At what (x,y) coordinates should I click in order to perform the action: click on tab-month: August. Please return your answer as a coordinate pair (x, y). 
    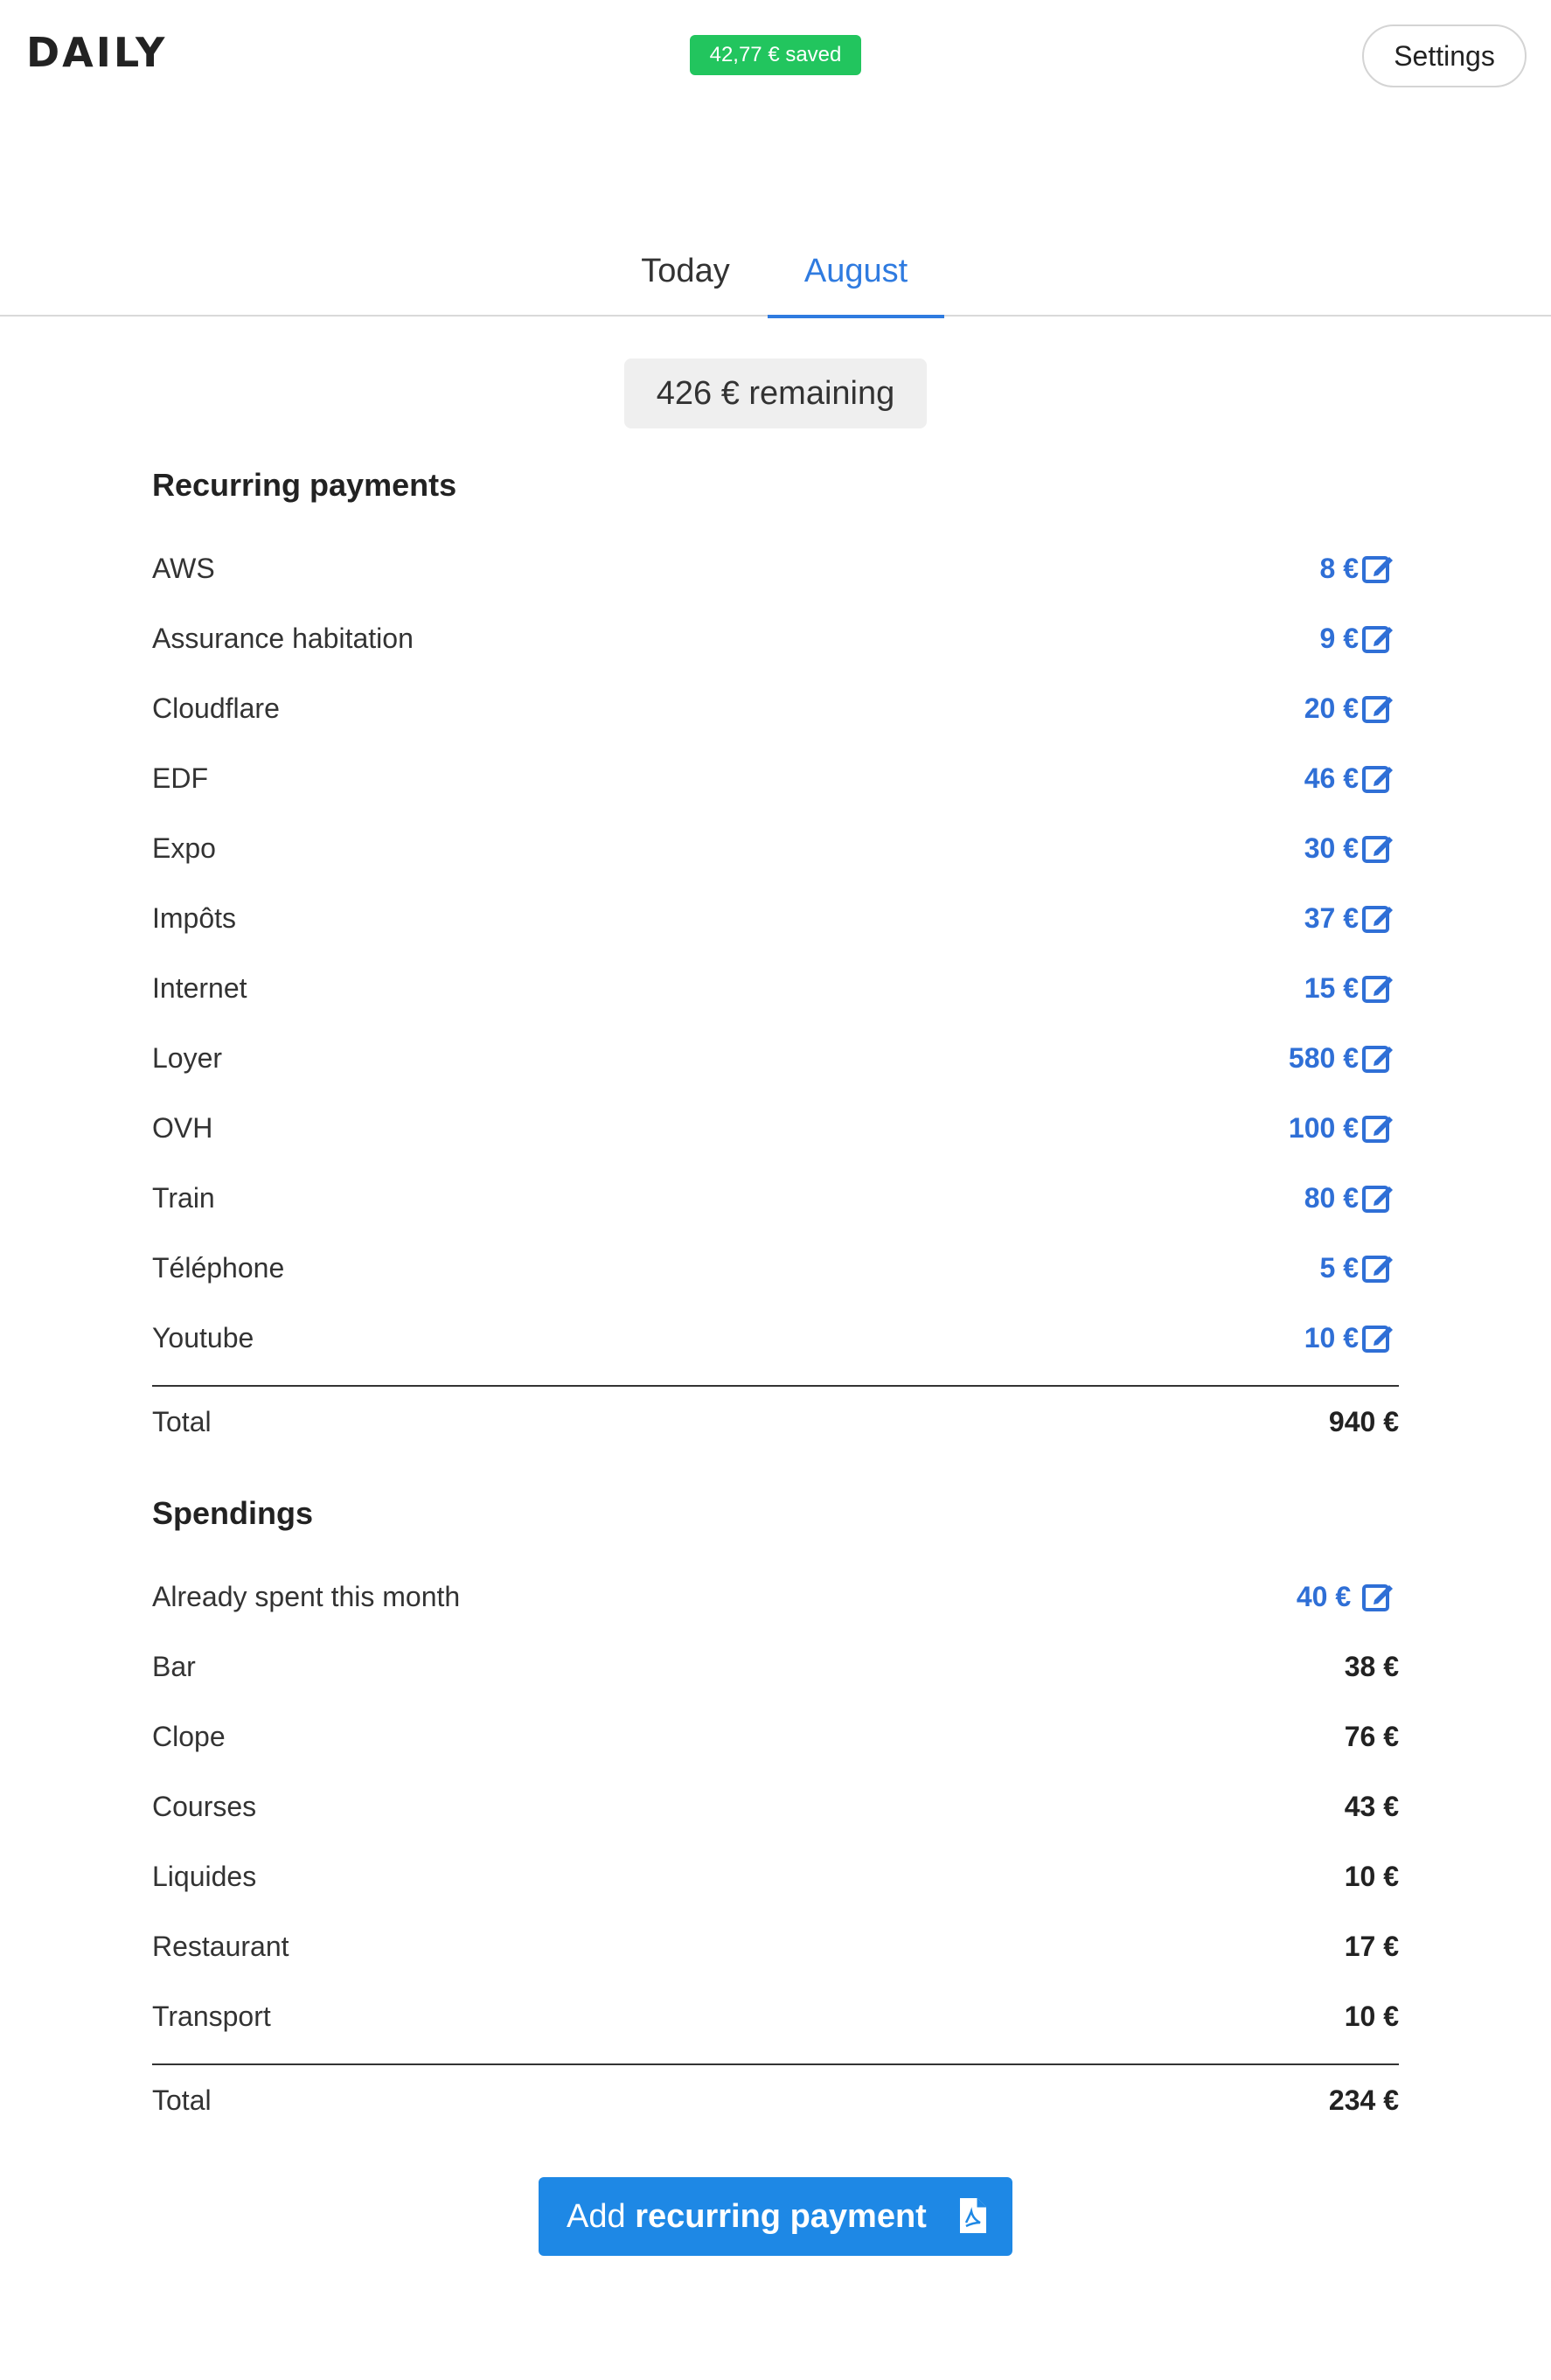
    Looking at the image, I should click on (856, 277).